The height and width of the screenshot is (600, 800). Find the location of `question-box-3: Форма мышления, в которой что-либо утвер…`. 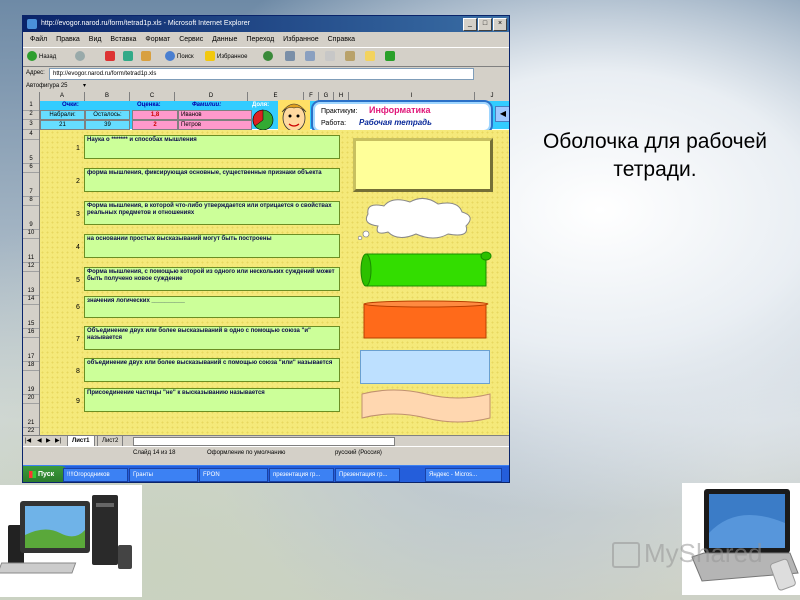

question-box-3: Форма мышления, в которой что-либо утвер… is located at coordinates (212, 213).